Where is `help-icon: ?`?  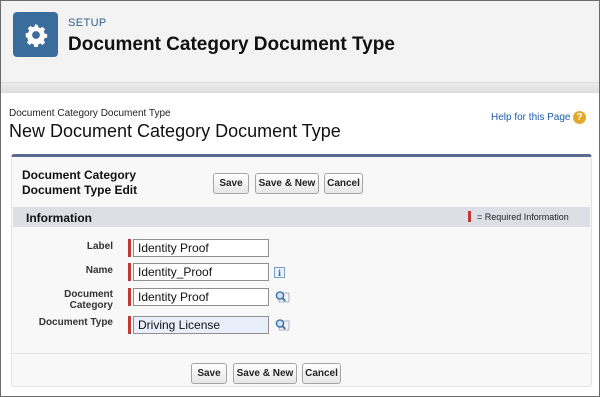
help-icon: ? is located at coordinates (579, 117).